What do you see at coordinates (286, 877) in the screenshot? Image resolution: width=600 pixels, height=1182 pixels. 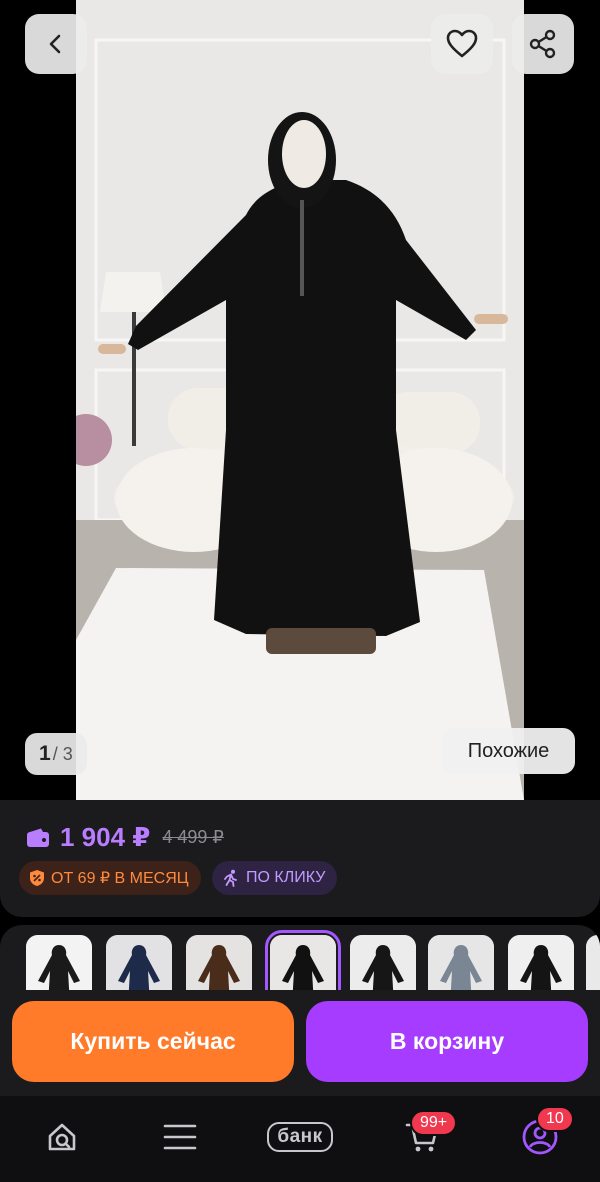 I see `one-click-label: ПО КЛИКУ` at bounding box center [286, 877].